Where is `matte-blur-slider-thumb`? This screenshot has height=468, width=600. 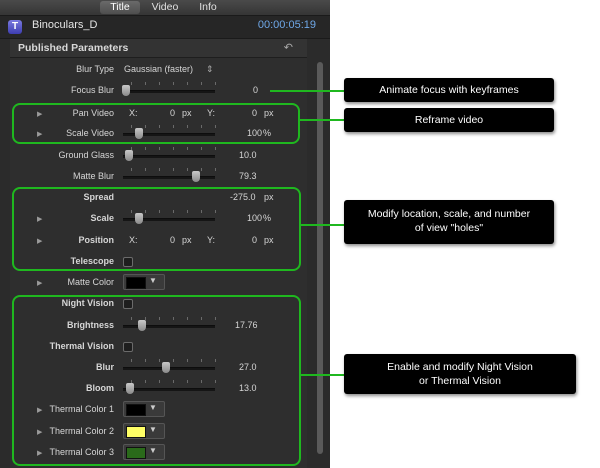
matte-blur-slider-thumb is located at coordinates (195, 176).